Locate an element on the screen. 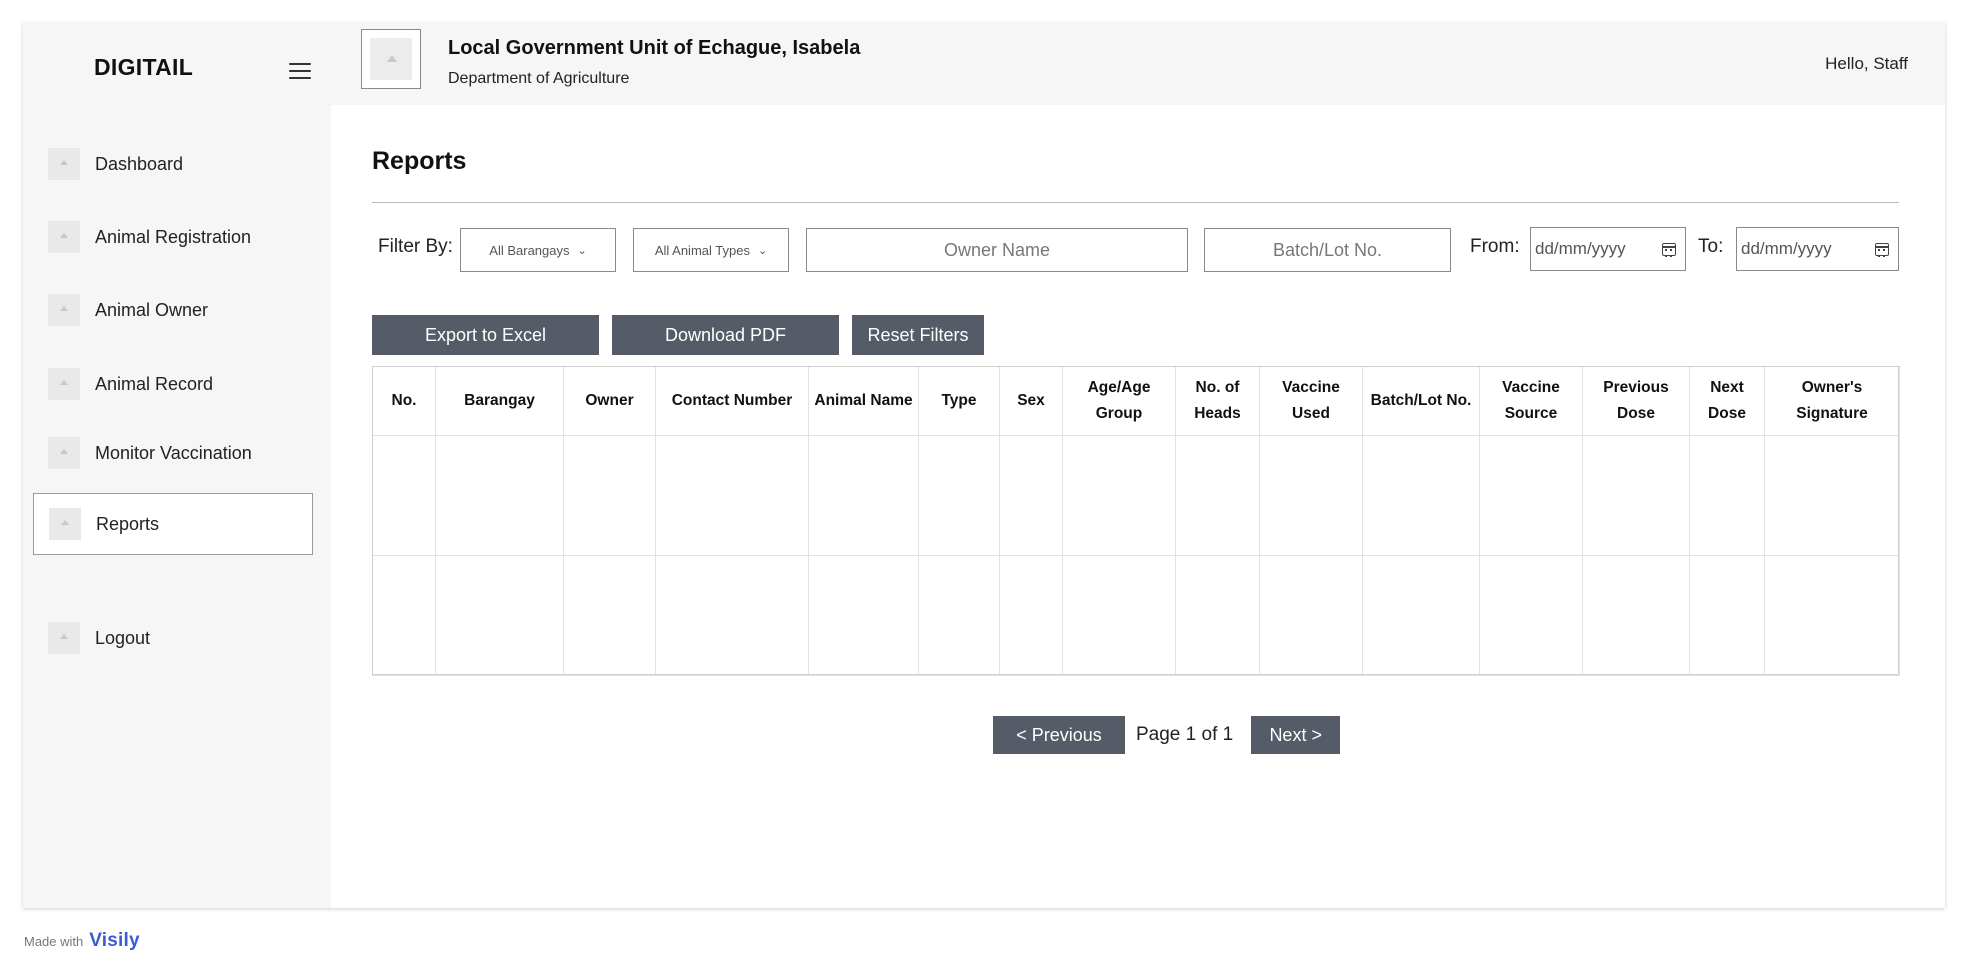 The width and height of the screenshot is (1968, 973). user-greeting: Hello, Staff is located at coordinates (1866, 63).